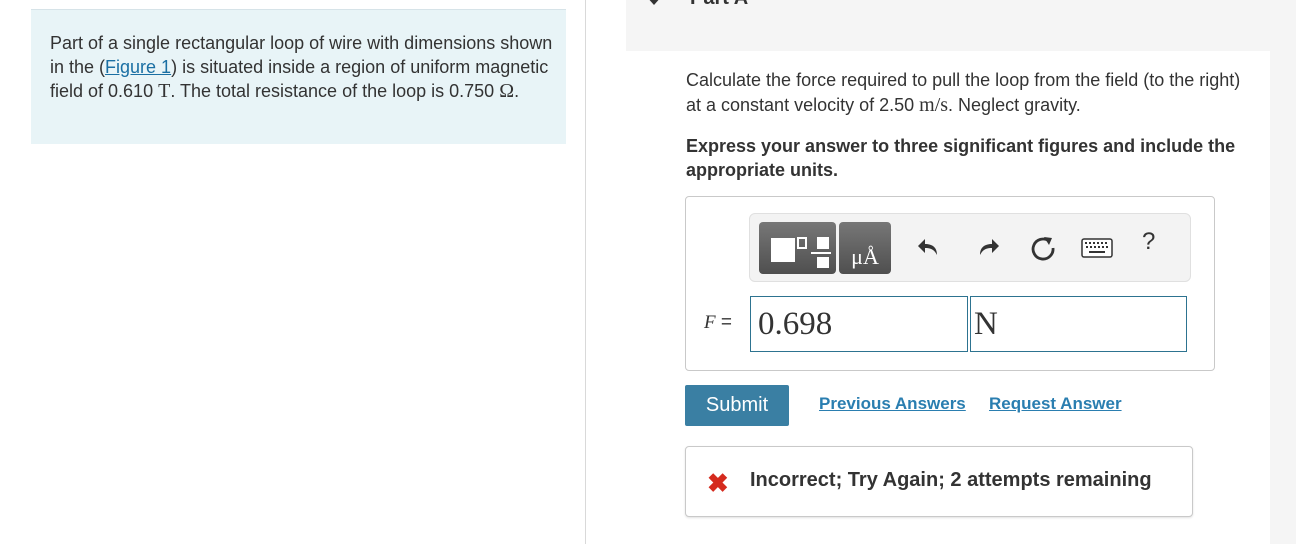  What do you see at coordinates (164, 91) in the screenshot?
I see `field-unit: T` at bounding box center [164, 91].